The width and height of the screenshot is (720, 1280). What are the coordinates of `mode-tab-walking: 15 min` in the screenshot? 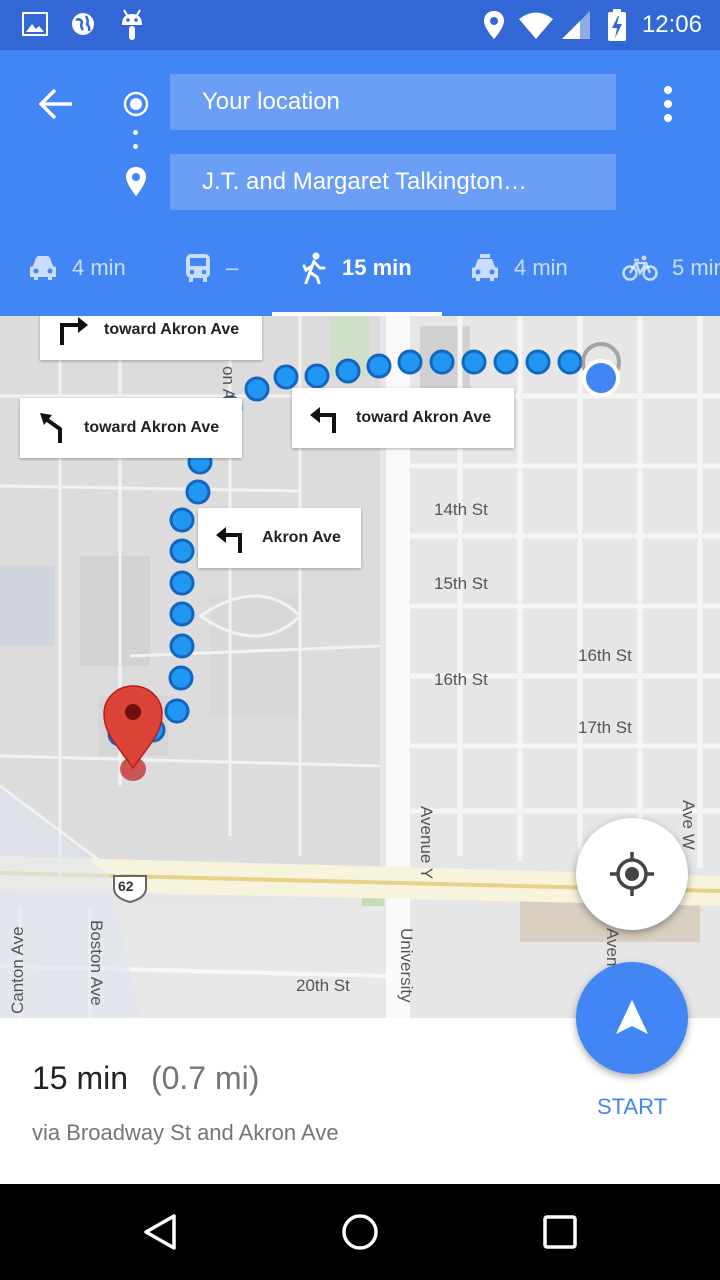 It's located at (356, 268).